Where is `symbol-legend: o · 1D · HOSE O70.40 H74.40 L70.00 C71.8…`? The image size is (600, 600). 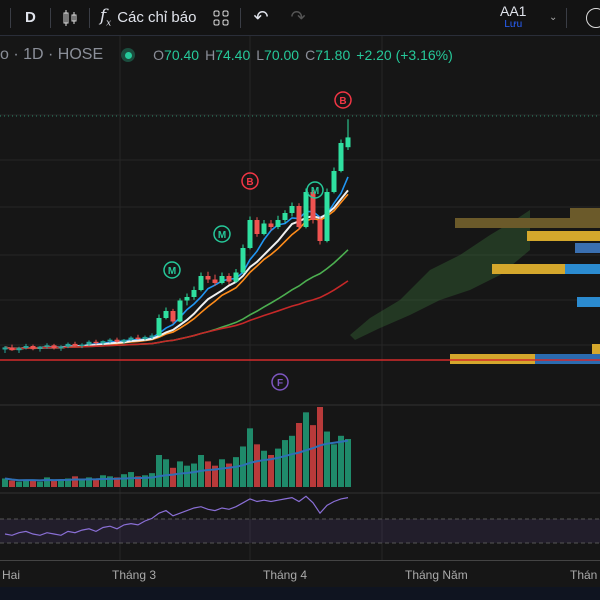
symbol-legend: o · 1D · HOSE O70.40 H74.40 L70.00 C71.8… is located at coordinates (226, 55).